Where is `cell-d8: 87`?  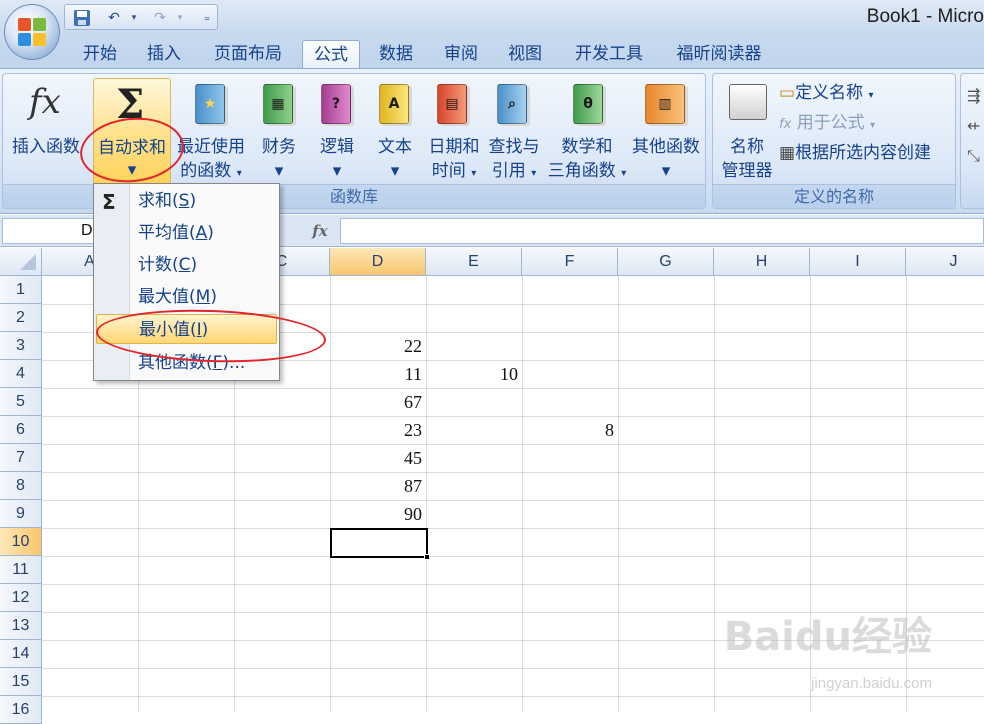 cell-d8: 87 is located at coordinates (378, 486).